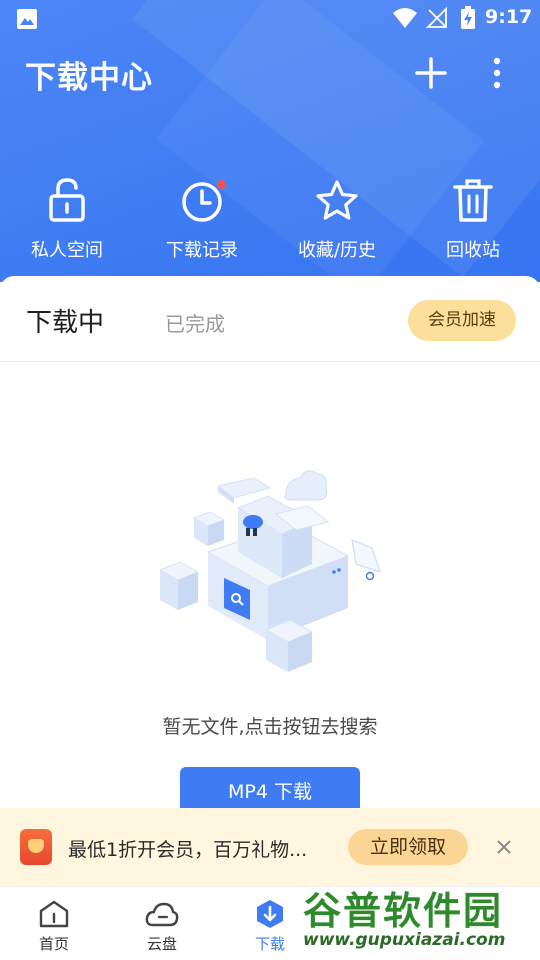  I want to click on tab-downloading: 下载中, so click(65, 320).